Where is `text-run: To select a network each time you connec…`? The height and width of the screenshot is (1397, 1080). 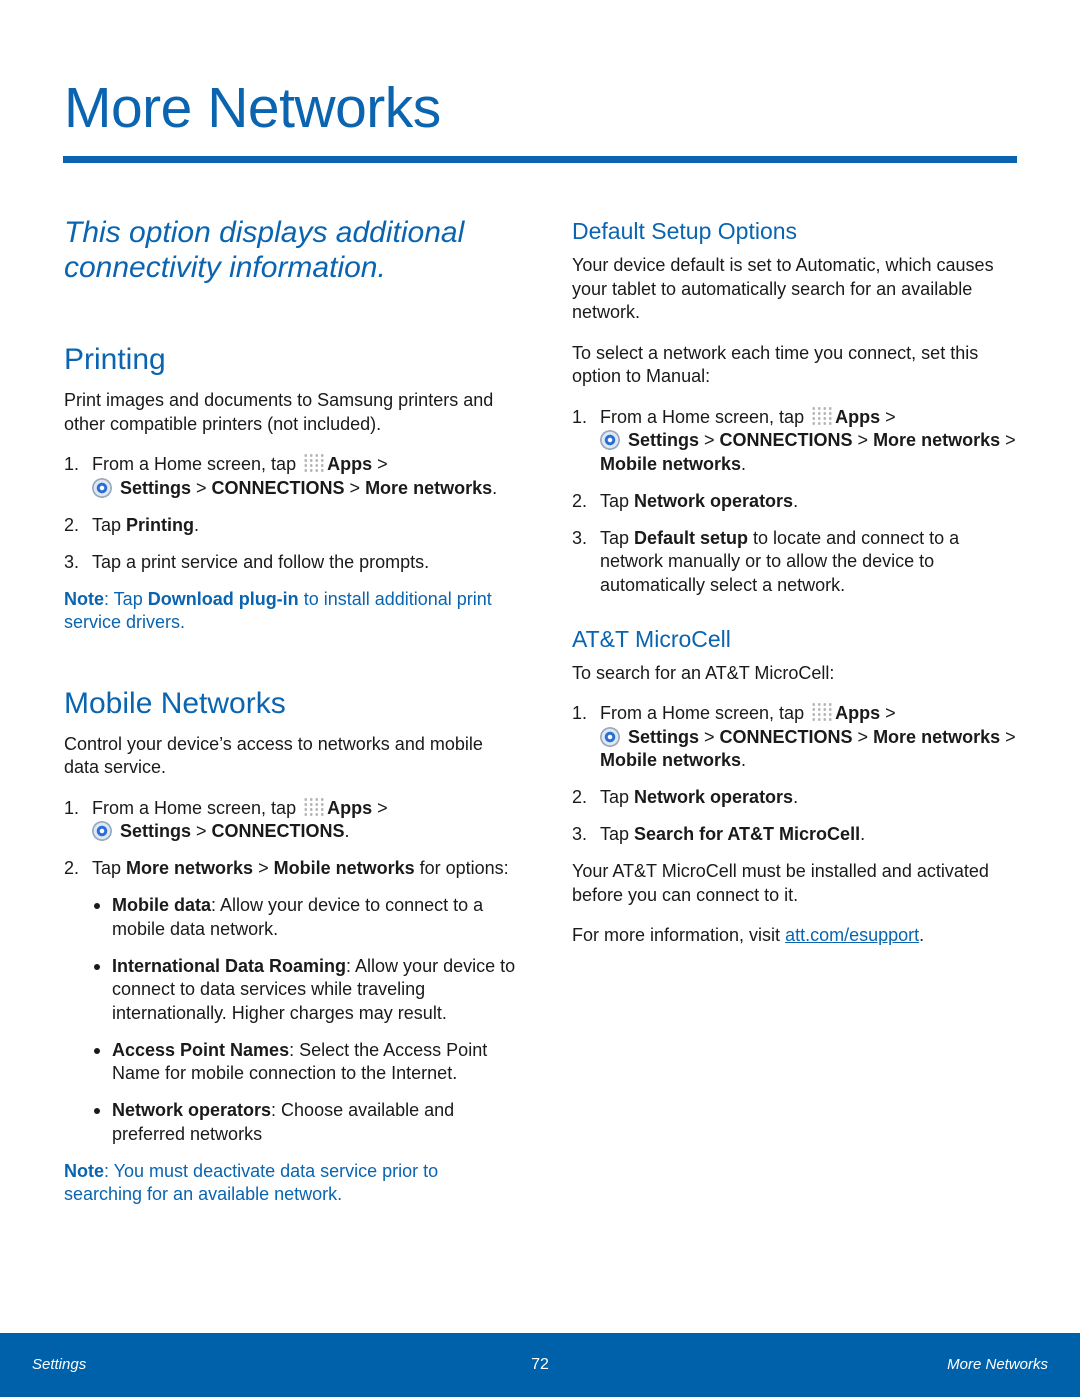 text-run: To select a network each time you connec… is located at coordinates (775, 364).